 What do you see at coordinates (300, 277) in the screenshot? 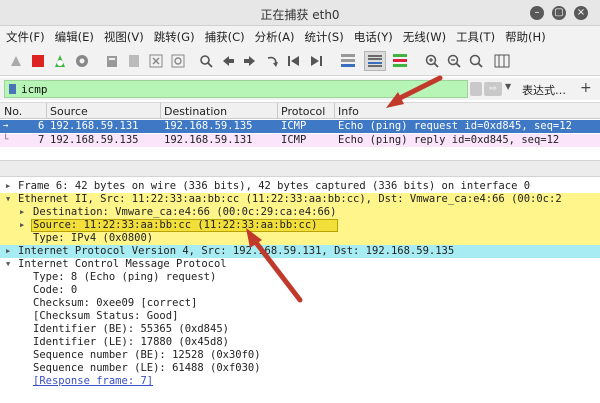
I see `tree-row-icmp-type: Type: 8 (Echo (ping) request)` at bounding box center [300, 277].